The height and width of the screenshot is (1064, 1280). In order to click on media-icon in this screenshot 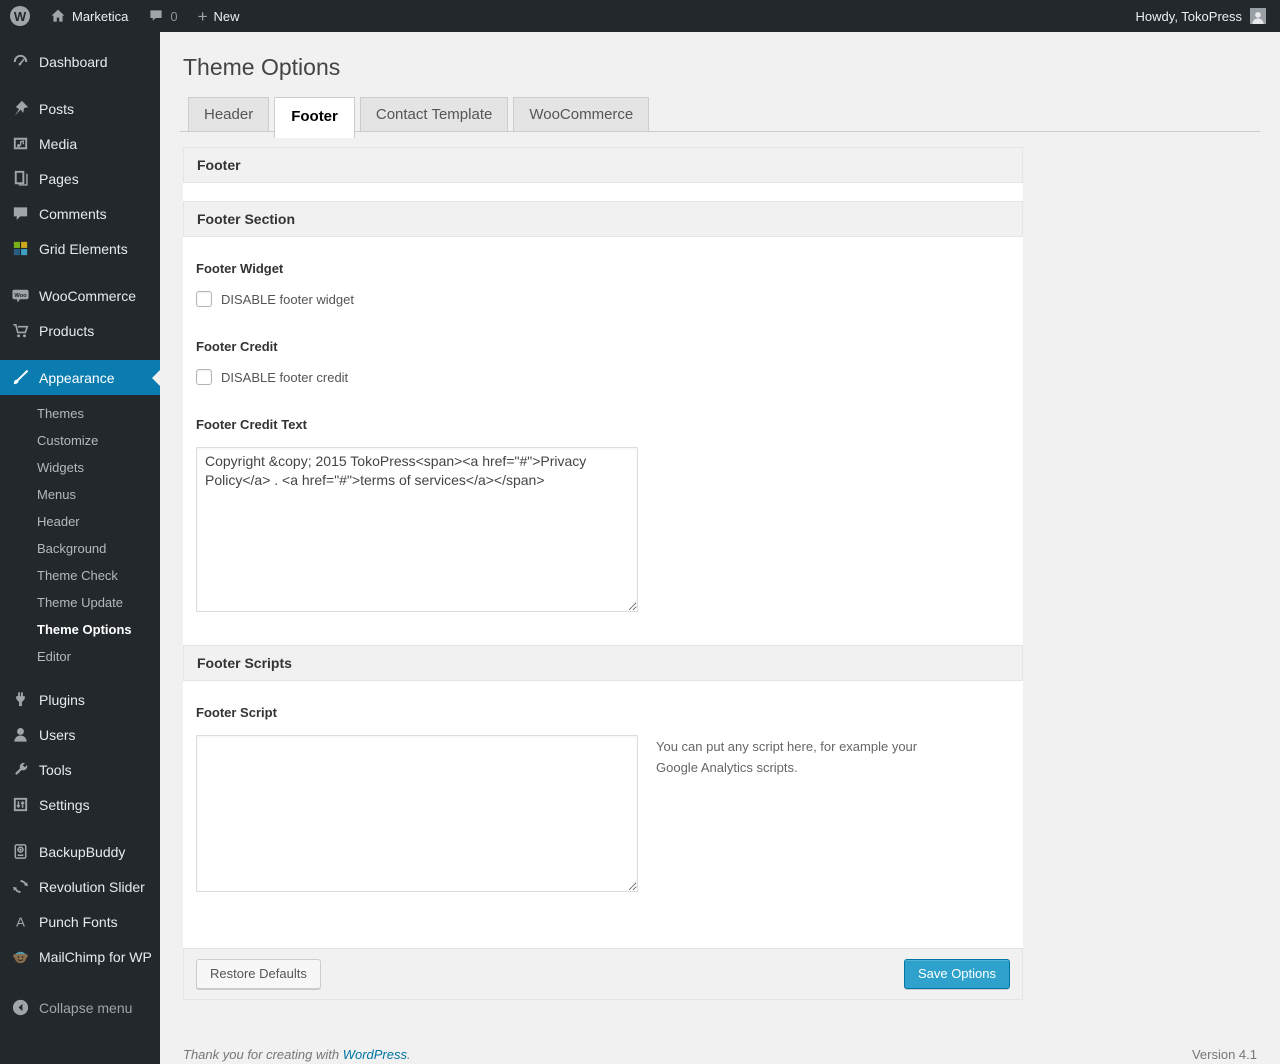, I will do `click(20, 143)`.